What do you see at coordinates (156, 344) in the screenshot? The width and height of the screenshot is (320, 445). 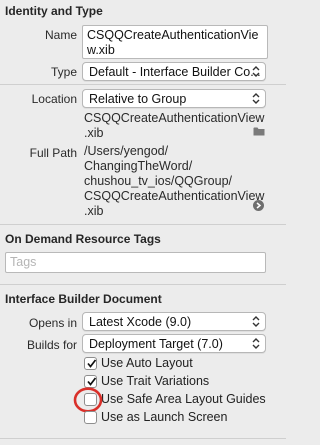 I see `builds-for-popup-value: Deployment Target (7.0)` at bounding box center [156, 344].